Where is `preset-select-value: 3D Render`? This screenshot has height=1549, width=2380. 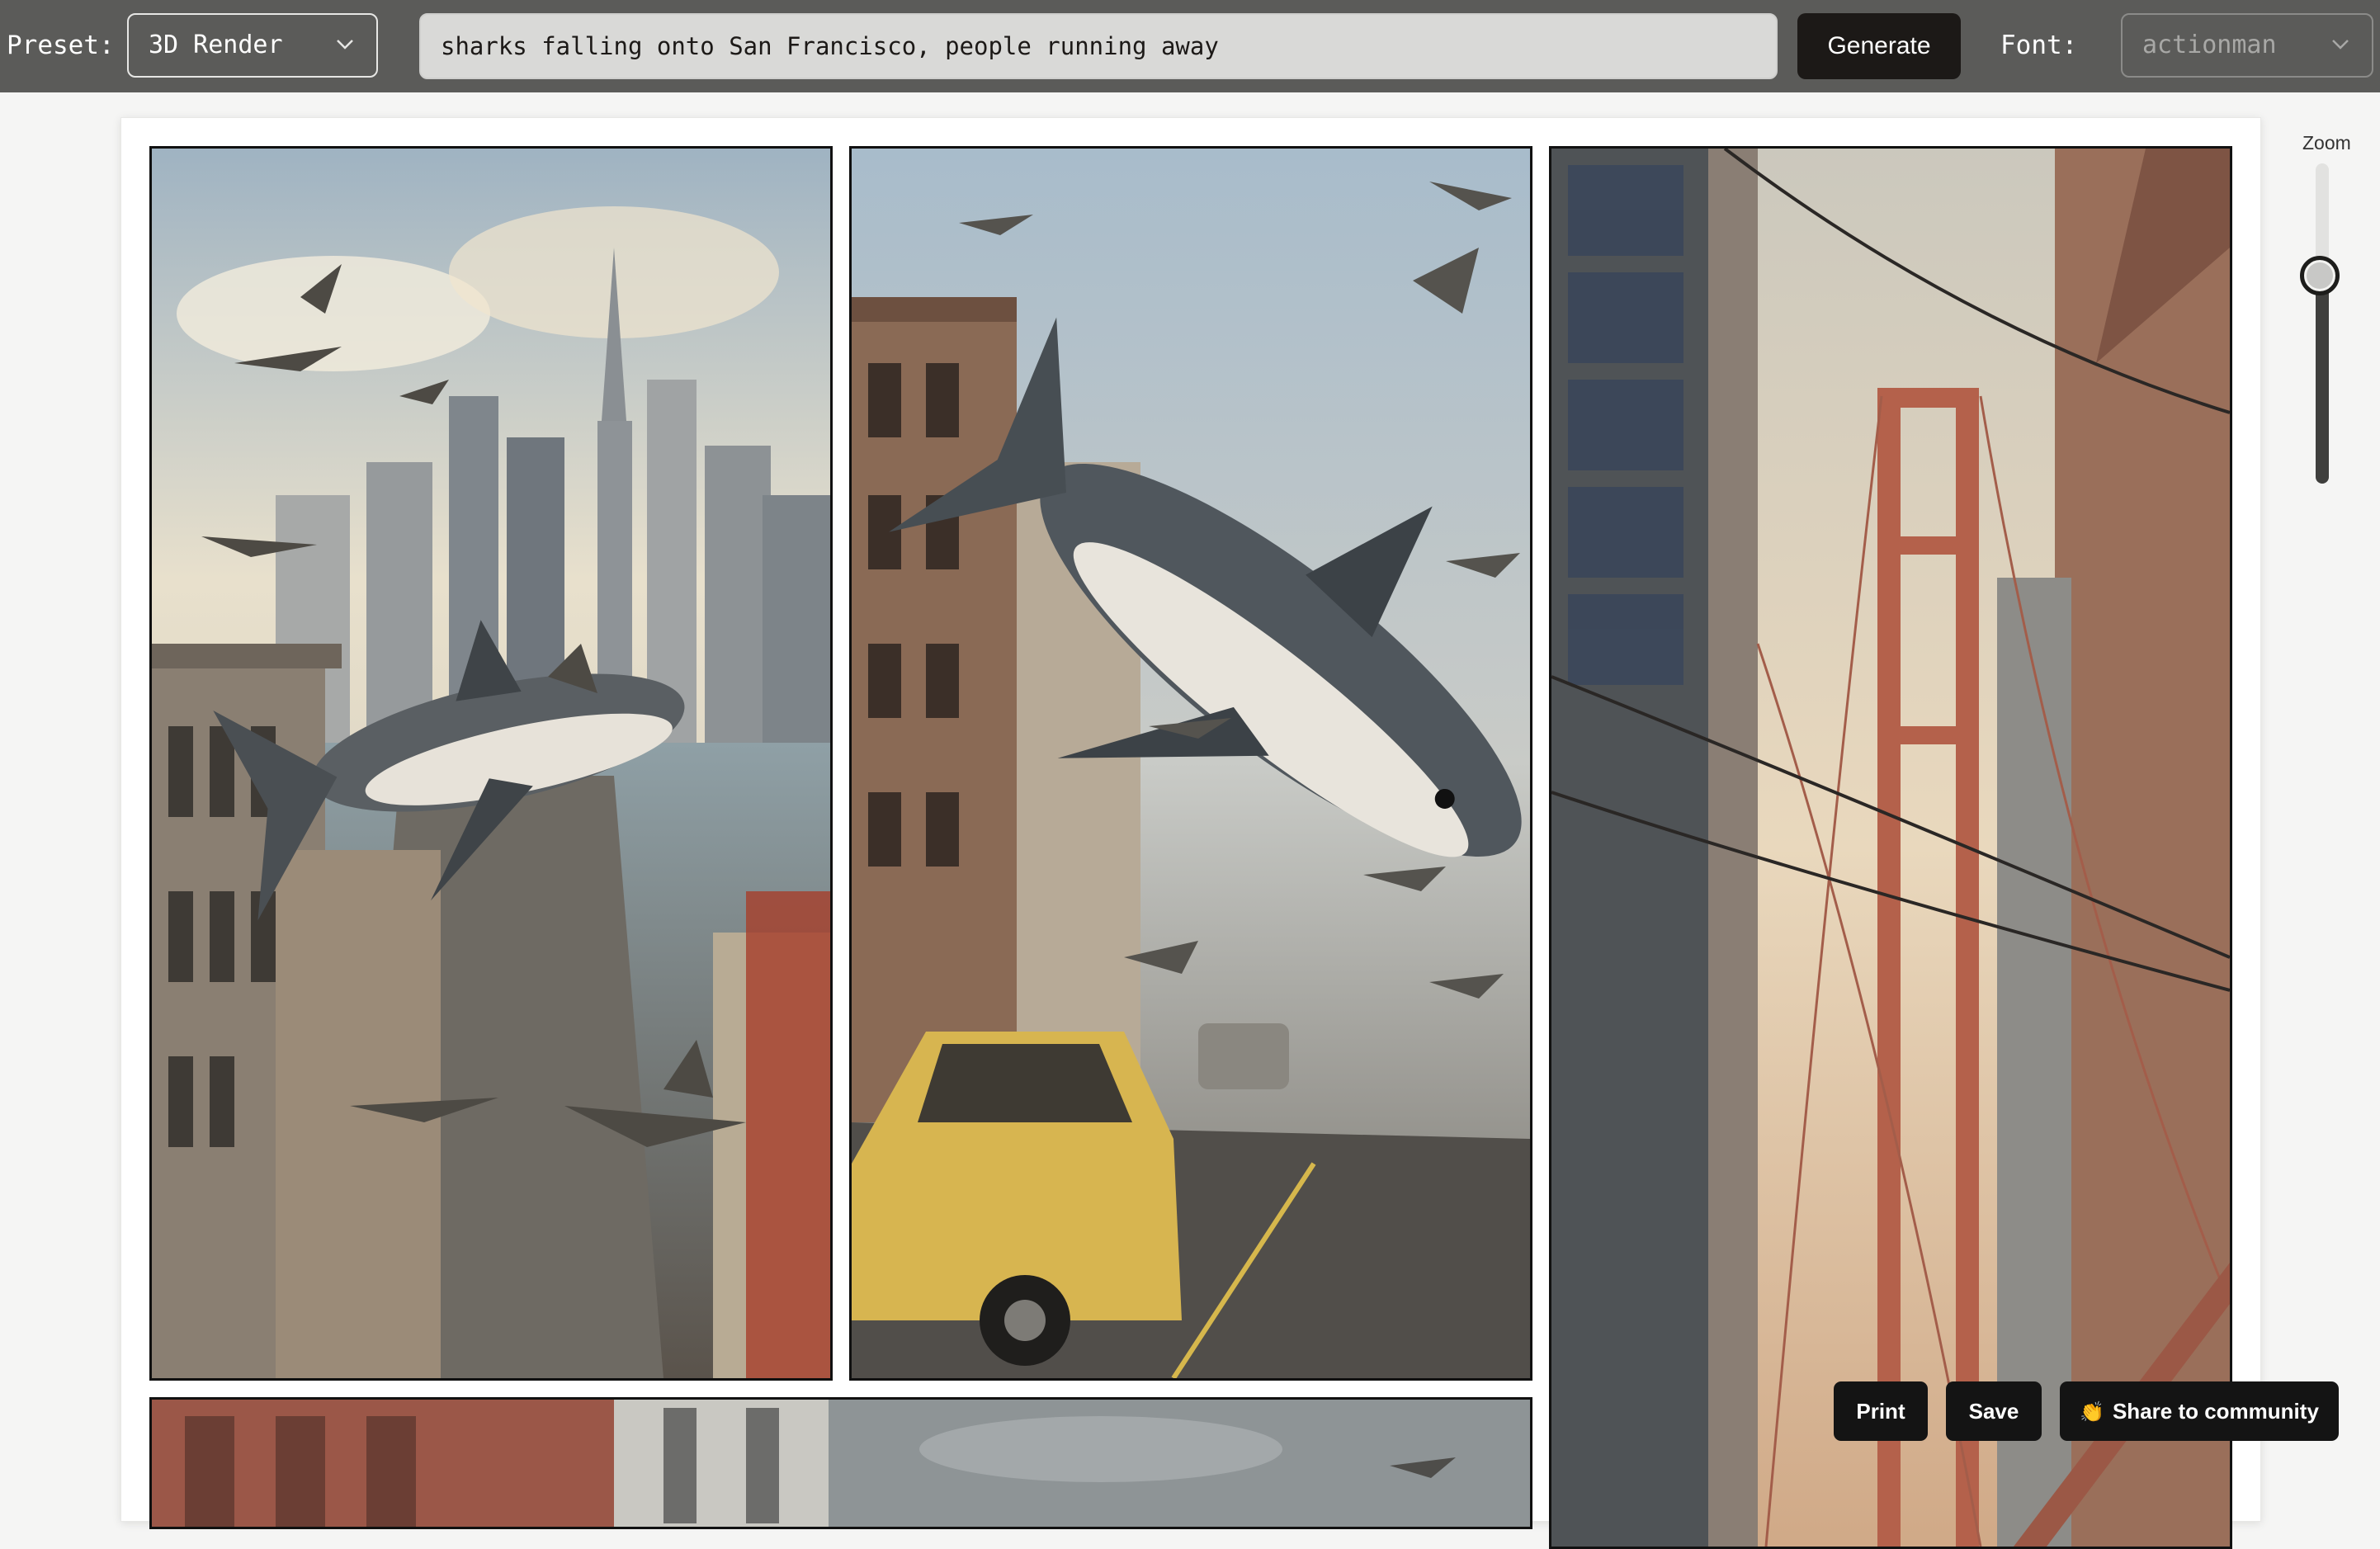 preset-select-value: 3D Render is located at coordinates (216, 45).